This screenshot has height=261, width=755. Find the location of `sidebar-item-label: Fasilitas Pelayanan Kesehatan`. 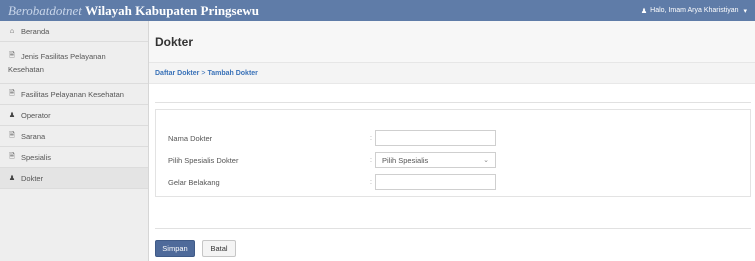

sidebar-item-label: Fasilitas Pelayanan Kesehatan is located at coordinates (72, 94).